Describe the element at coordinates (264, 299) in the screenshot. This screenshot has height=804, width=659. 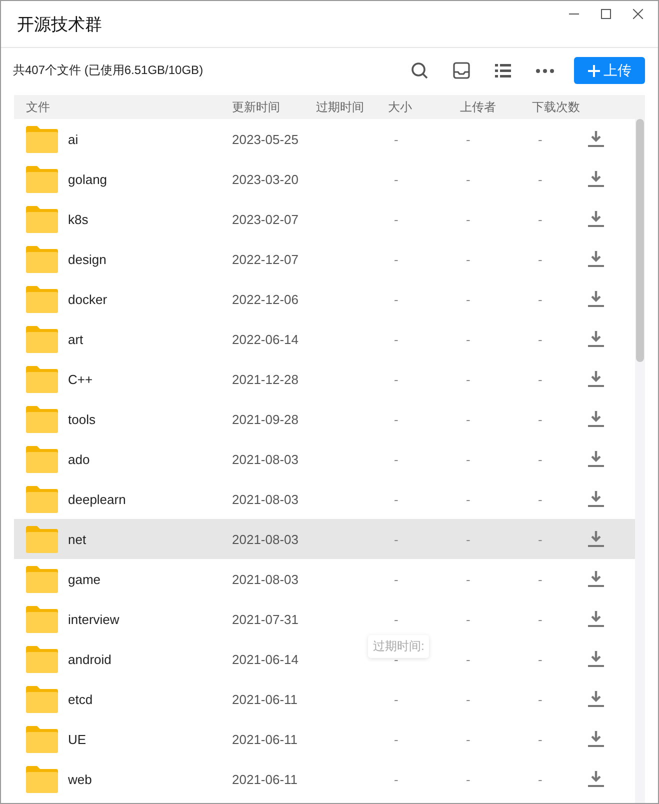
I see `table-cell-text: 2022-12-06` at that location.